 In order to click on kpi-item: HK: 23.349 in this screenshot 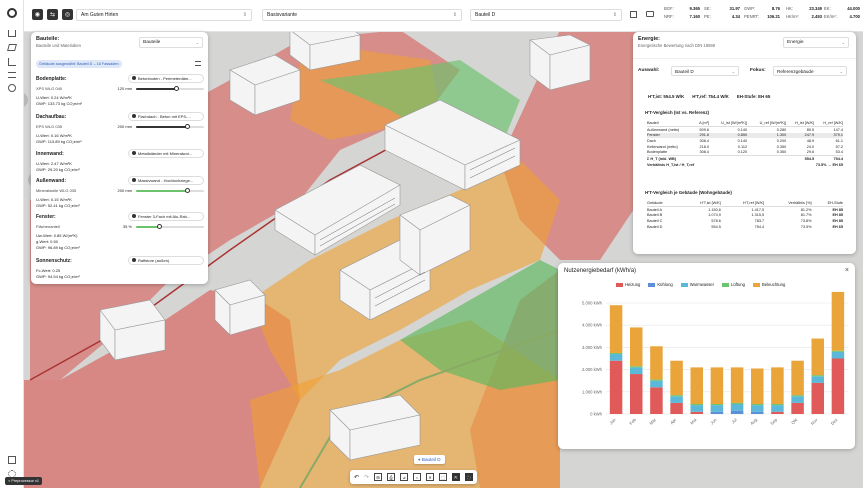, I will do `click(804, 8)`.